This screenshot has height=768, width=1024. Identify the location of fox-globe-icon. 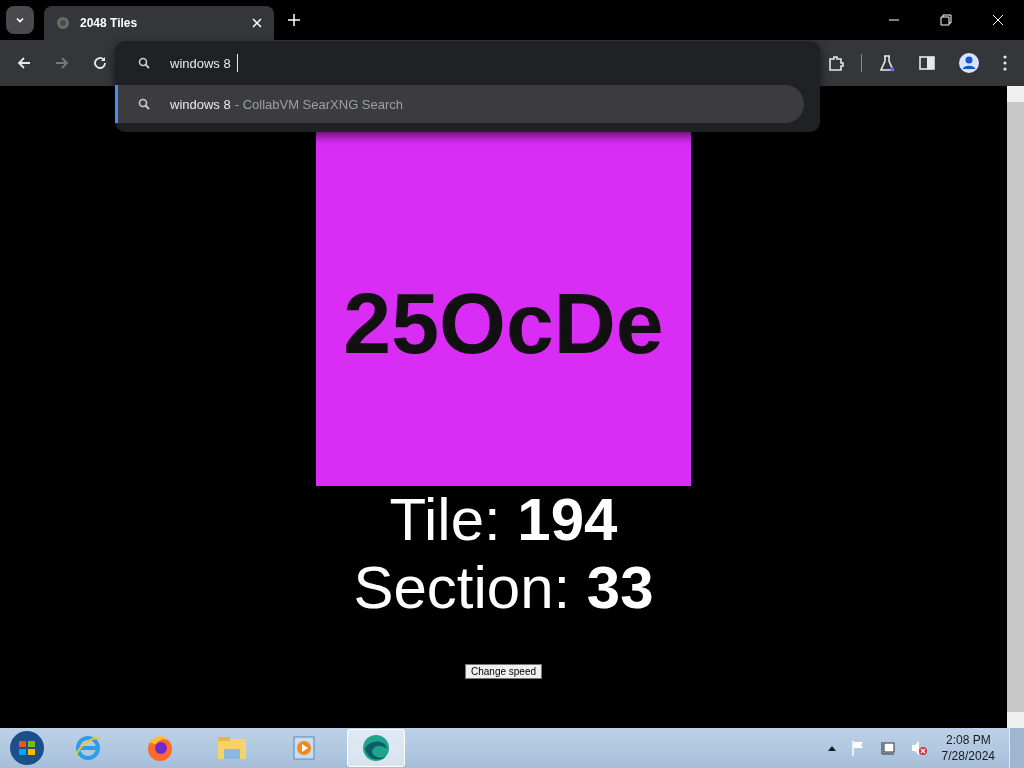
(160, 748).